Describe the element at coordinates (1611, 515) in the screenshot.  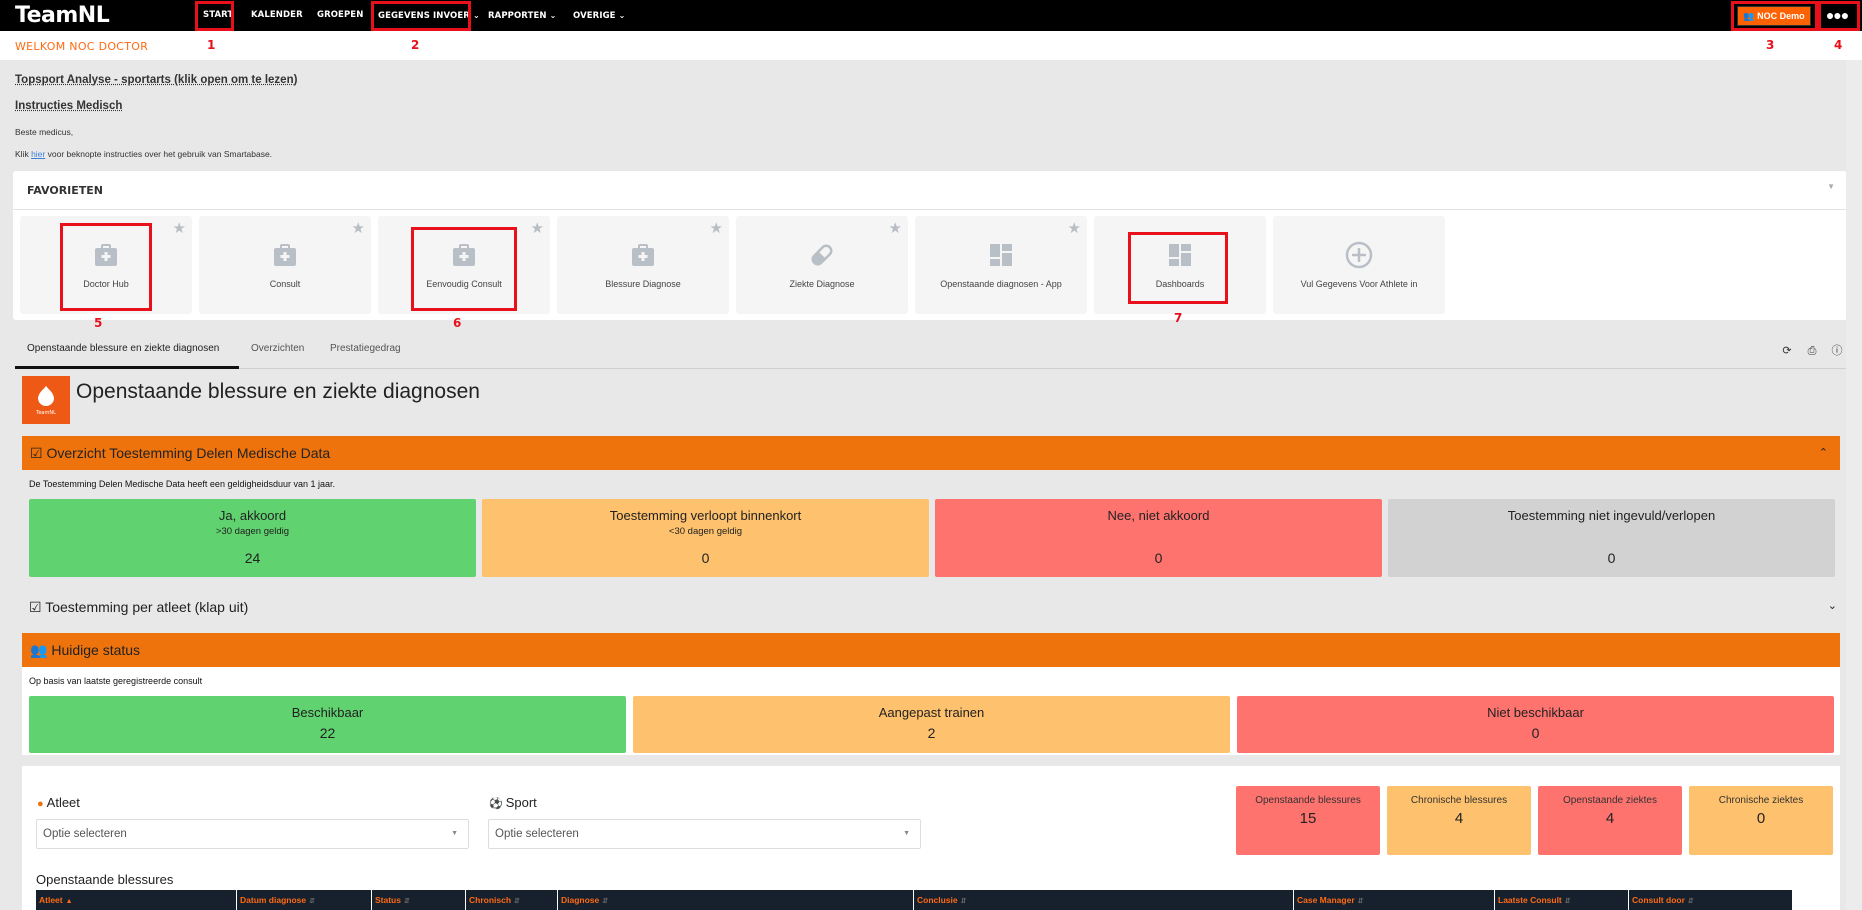
I see `card-title: Toestemming niet ingevuld/verlopen` at that location.